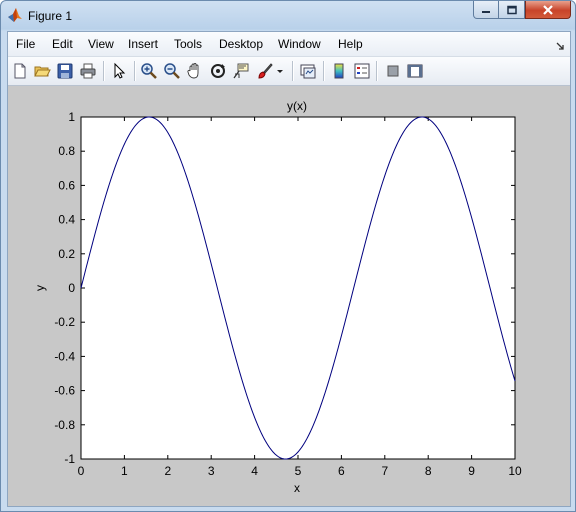 This screenshot has height=512, width=576. Describe the element at coordinates (515, 471) in the screenshot. I see `x-tick-label: 10` at that location.